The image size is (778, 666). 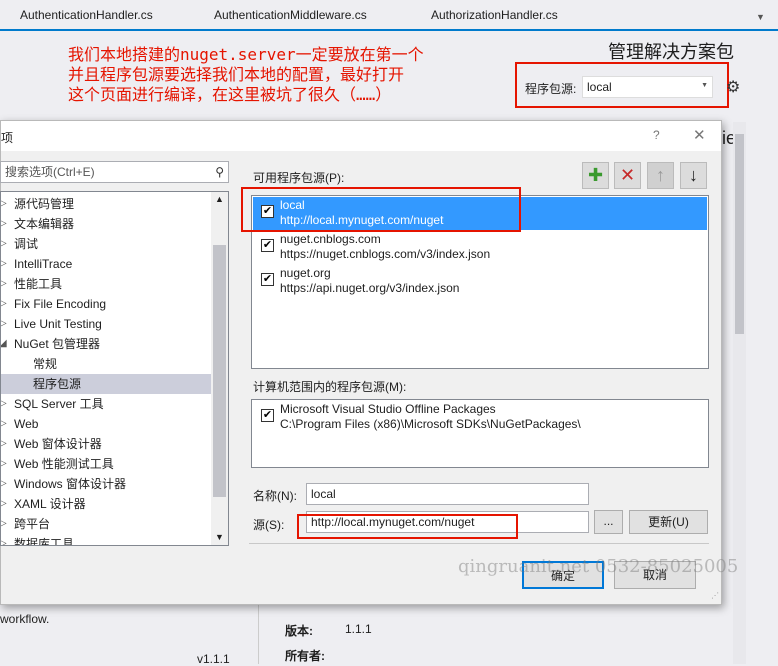 What do you see at coordinates (43, 264) in the screenshot?
I see `tree-item-label: IntelliTrace` at bounding box center [43, 264].